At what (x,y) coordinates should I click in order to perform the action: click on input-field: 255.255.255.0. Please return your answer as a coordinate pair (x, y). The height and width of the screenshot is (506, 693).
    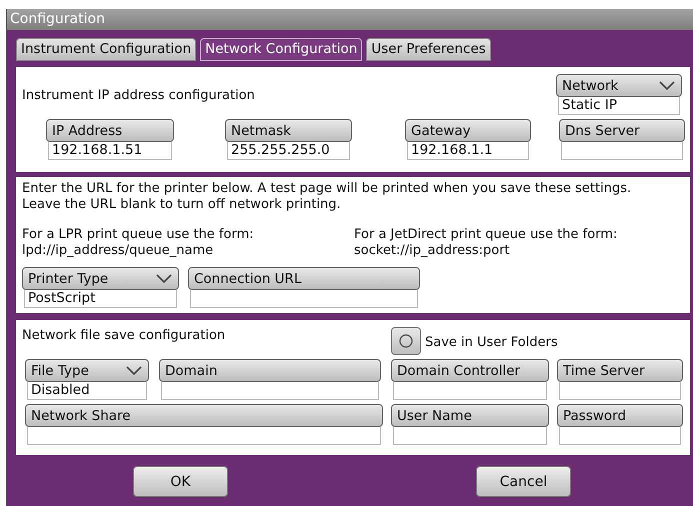
    Looking at the image, I should click on (288, 151).